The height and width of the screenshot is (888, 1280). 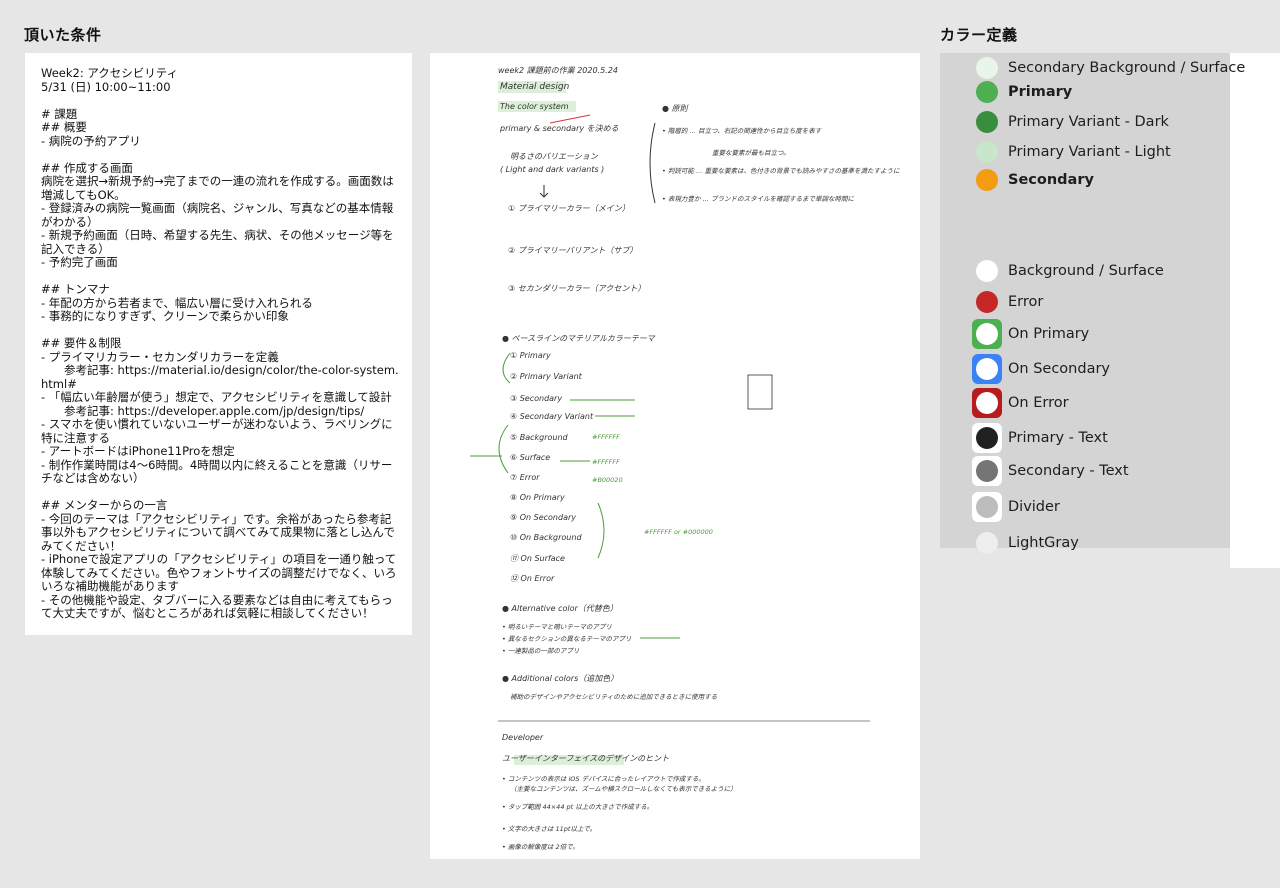 What do you see at coordinates (560, 678) in the screenshot?
I see `notes-additional: ● Additional colors（追加色）` at bounding box center [560, 678].